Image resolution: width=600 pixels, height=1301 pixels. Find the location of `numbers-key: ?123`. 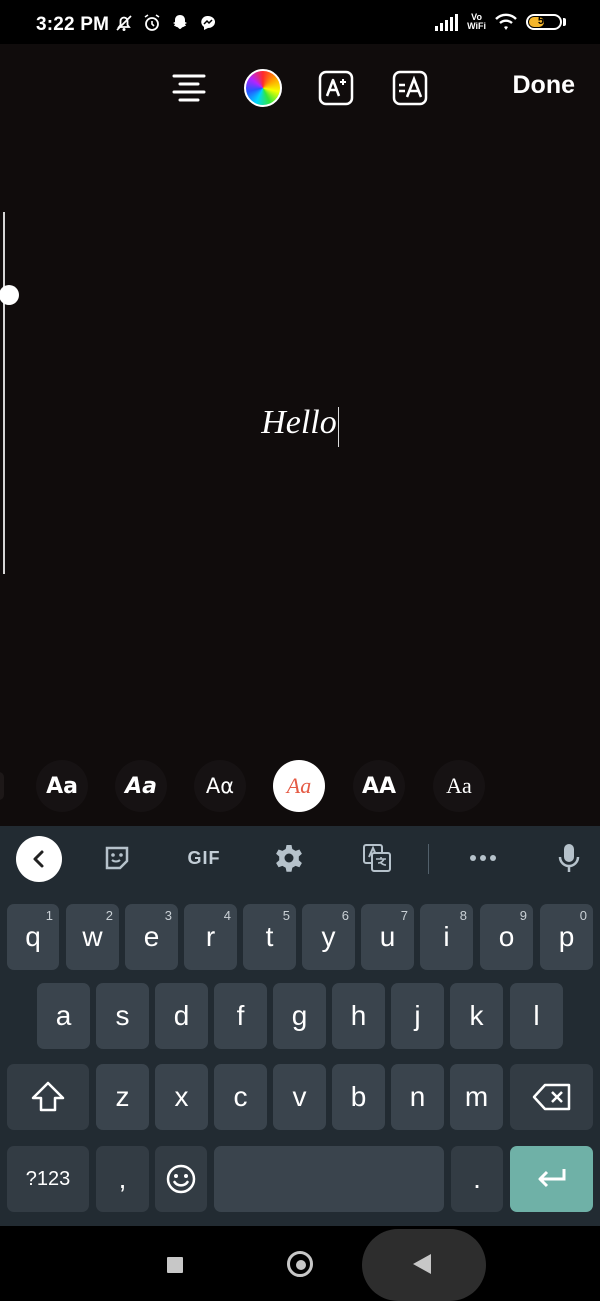

numbers-key: ?123 is located at coordinates (48, 1179).